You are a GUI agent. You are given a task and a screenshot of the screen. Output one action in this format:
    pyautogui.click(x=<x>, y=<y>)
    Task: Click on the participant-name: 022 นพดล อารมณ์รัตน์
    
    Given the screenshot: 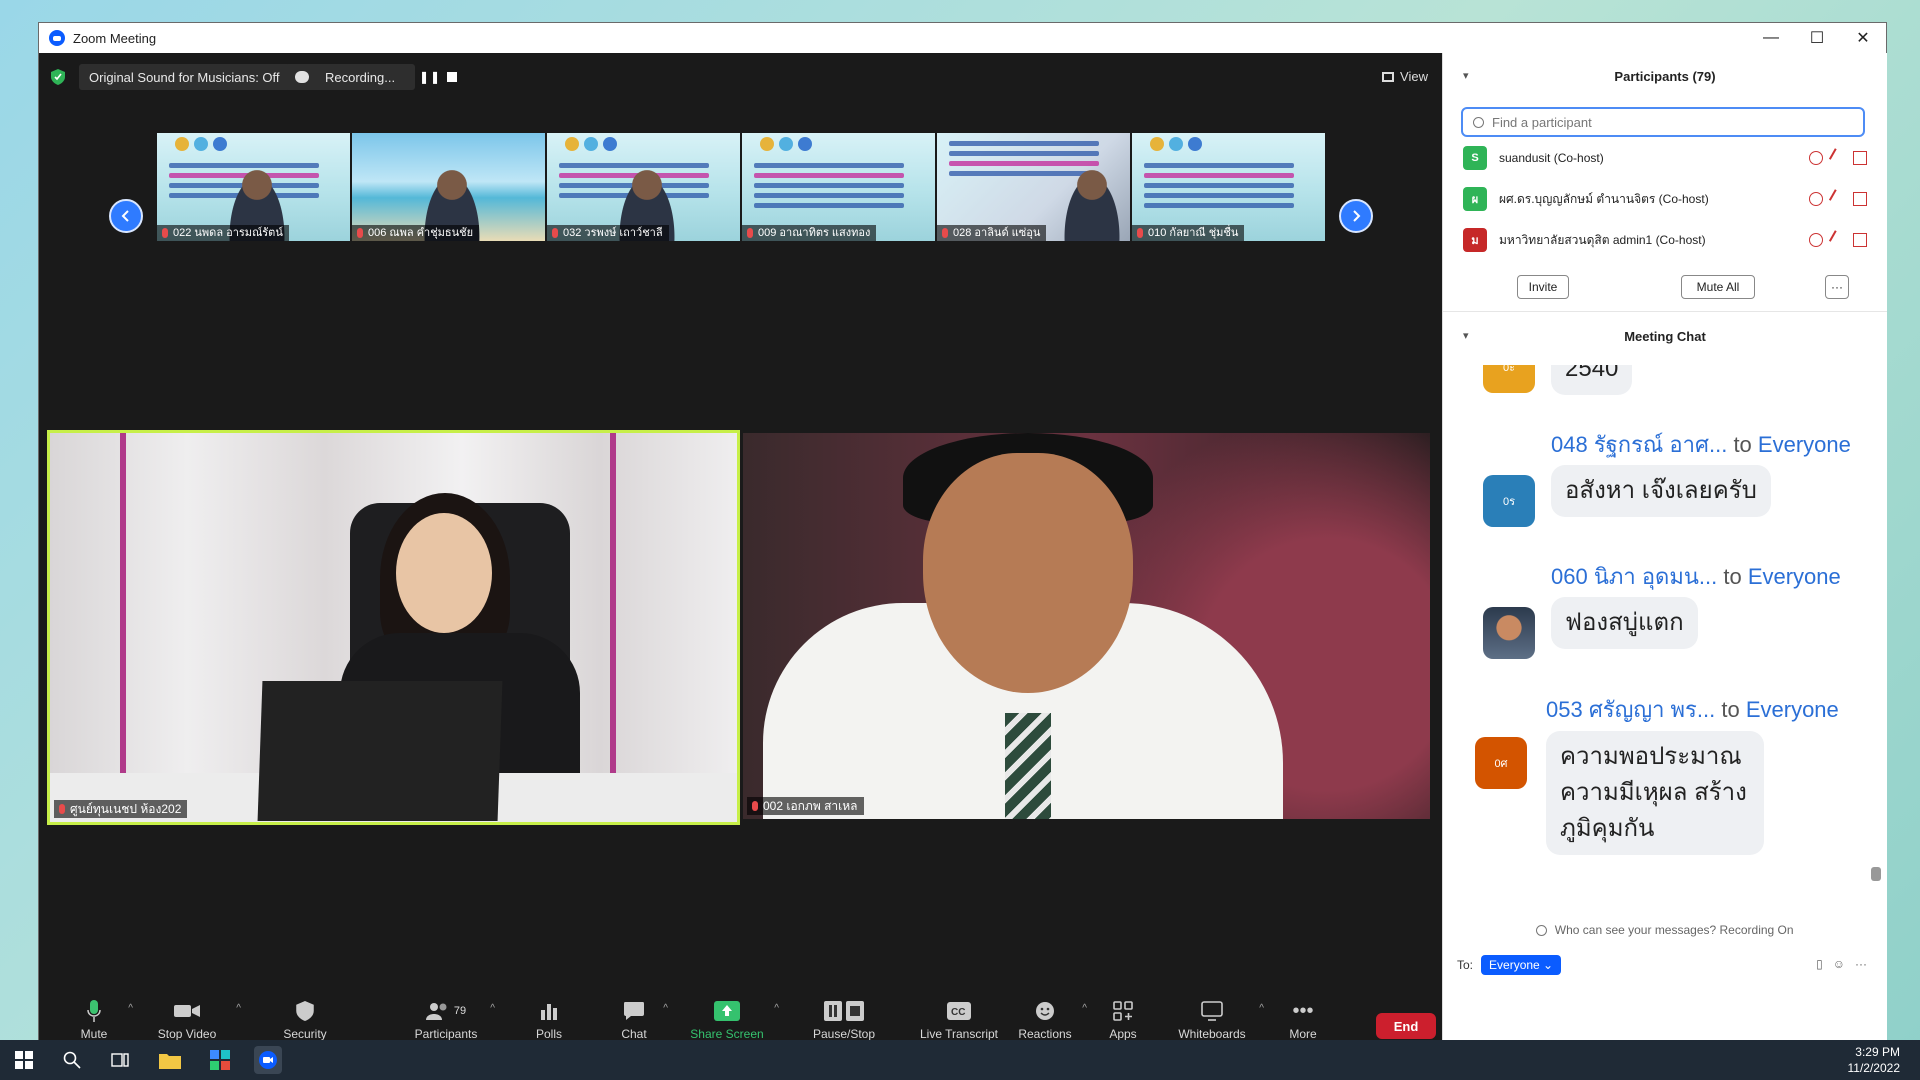 What is the action you would take?
    pyautogui.click(x=223, y=233)
    